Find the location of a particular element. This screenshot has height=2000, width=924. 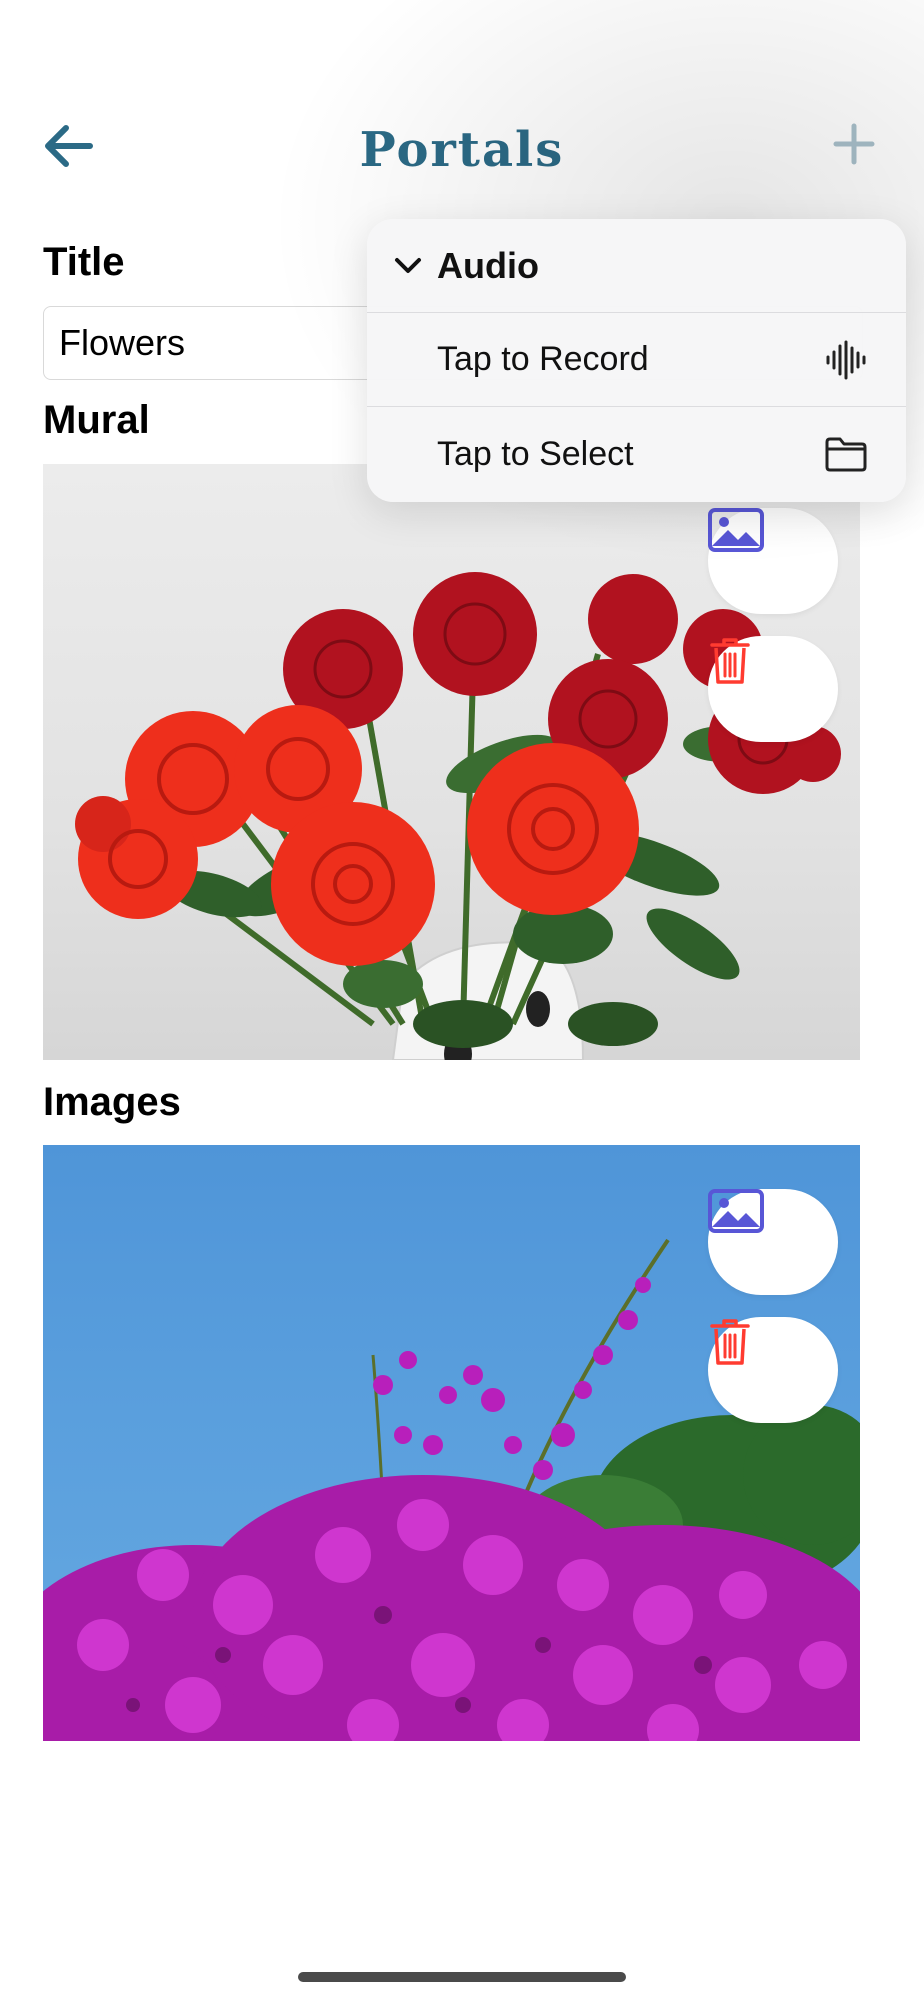

menu-item-record: Tap to Record is located at coordinates (636, 360).